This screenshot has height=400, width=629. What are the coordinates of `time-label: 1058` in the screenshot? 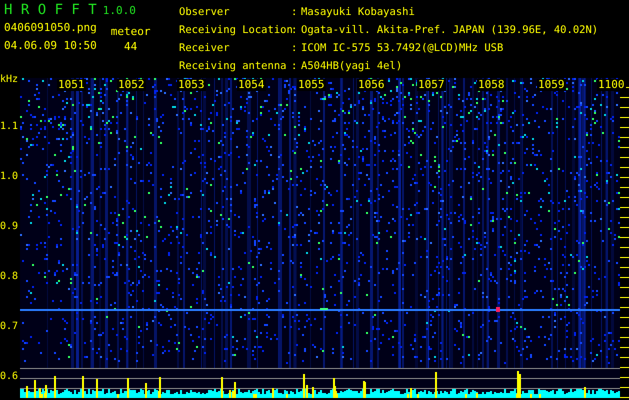 It's located at (491, 85).